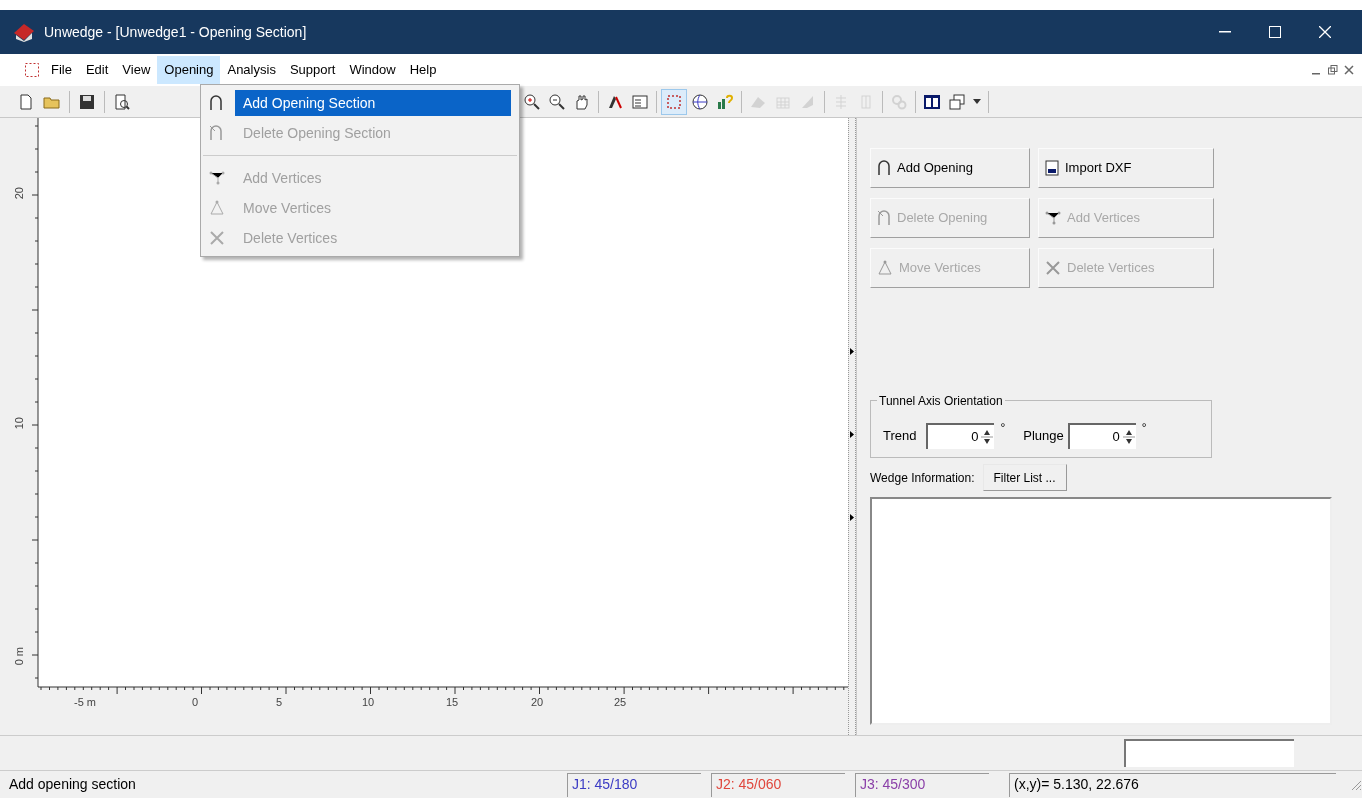 This screenshot has width=1362, height=798. I want to click on joint-readout: J1: 45/180, so click(633, 784).